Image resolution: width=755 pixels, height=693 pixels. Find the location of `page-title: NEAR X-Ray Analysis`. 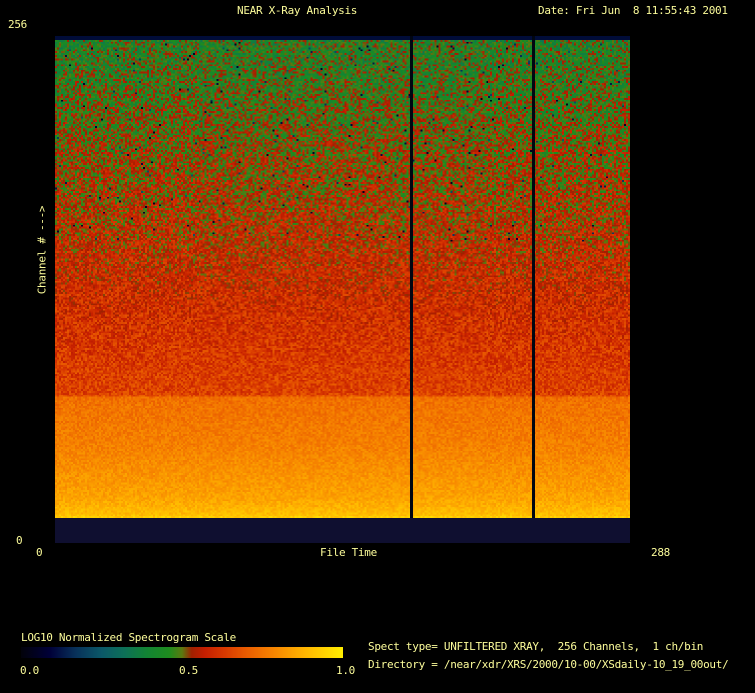

page-title: NEAR X-Ray Analysis is located at coordinates (297, 10).